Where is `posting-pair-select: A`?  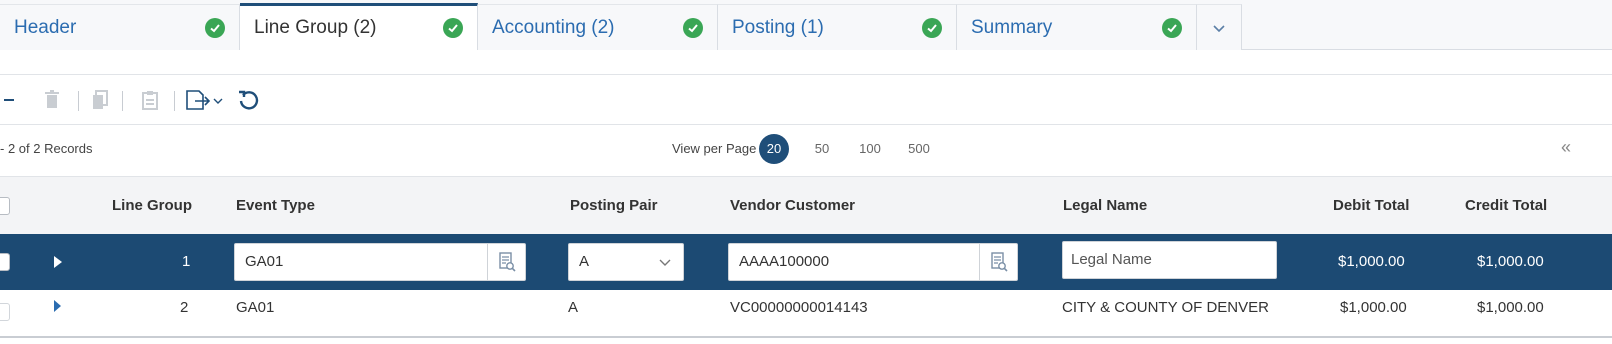
posting-pair-select: A is located at coordinates (626, 262).